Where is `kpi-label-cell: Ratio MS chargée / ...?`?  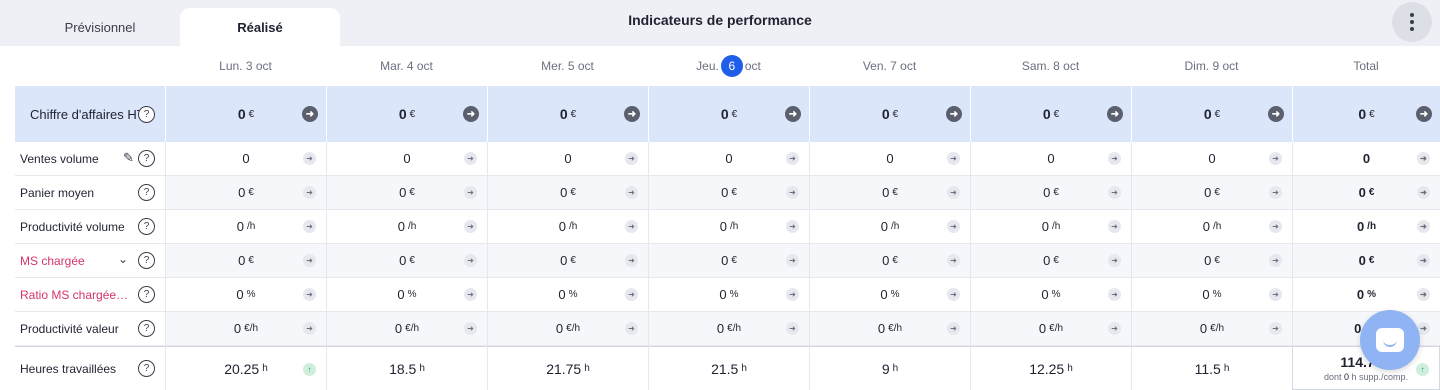
kpi-label-cell: Ratio MS chargée / ...? is located at coordinates (90, 295).